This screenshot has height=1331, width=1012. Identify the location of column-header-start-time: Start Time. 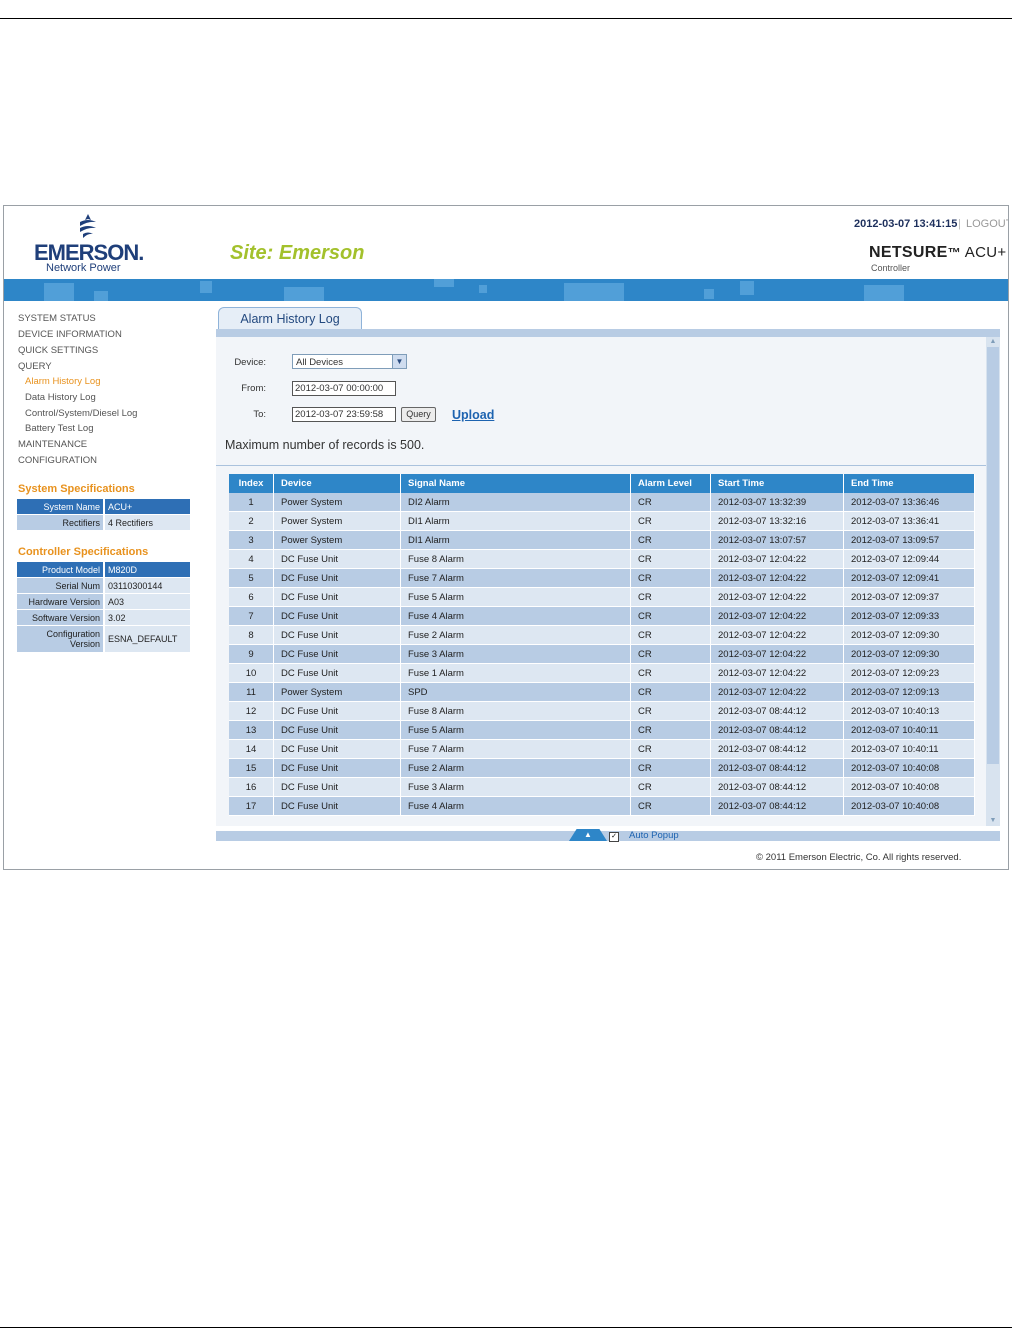
(777, 483).